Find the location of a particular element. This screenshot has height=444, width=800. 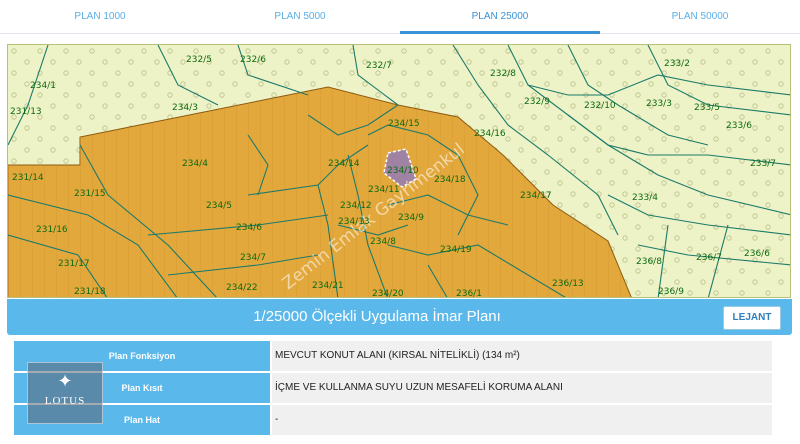

parcel-label: 236/7 is located at coordinates (709, 258).